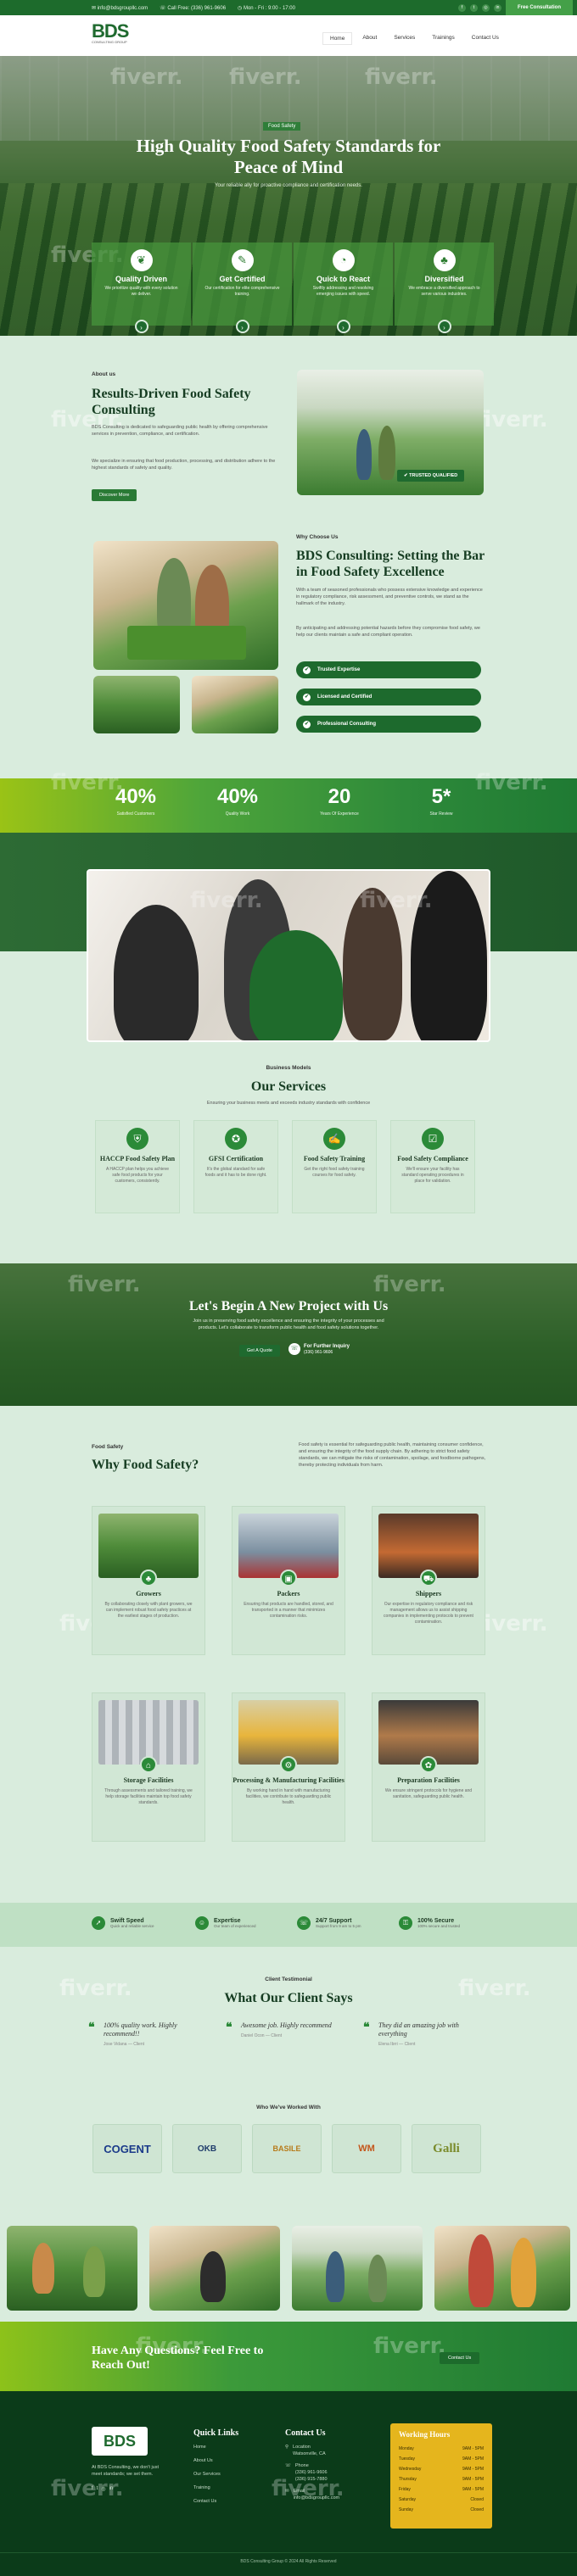  Describe the element at coordinates (108, 1447) in the screenshot. I see `food-safety-eyebrow: Food Safety` at that location.